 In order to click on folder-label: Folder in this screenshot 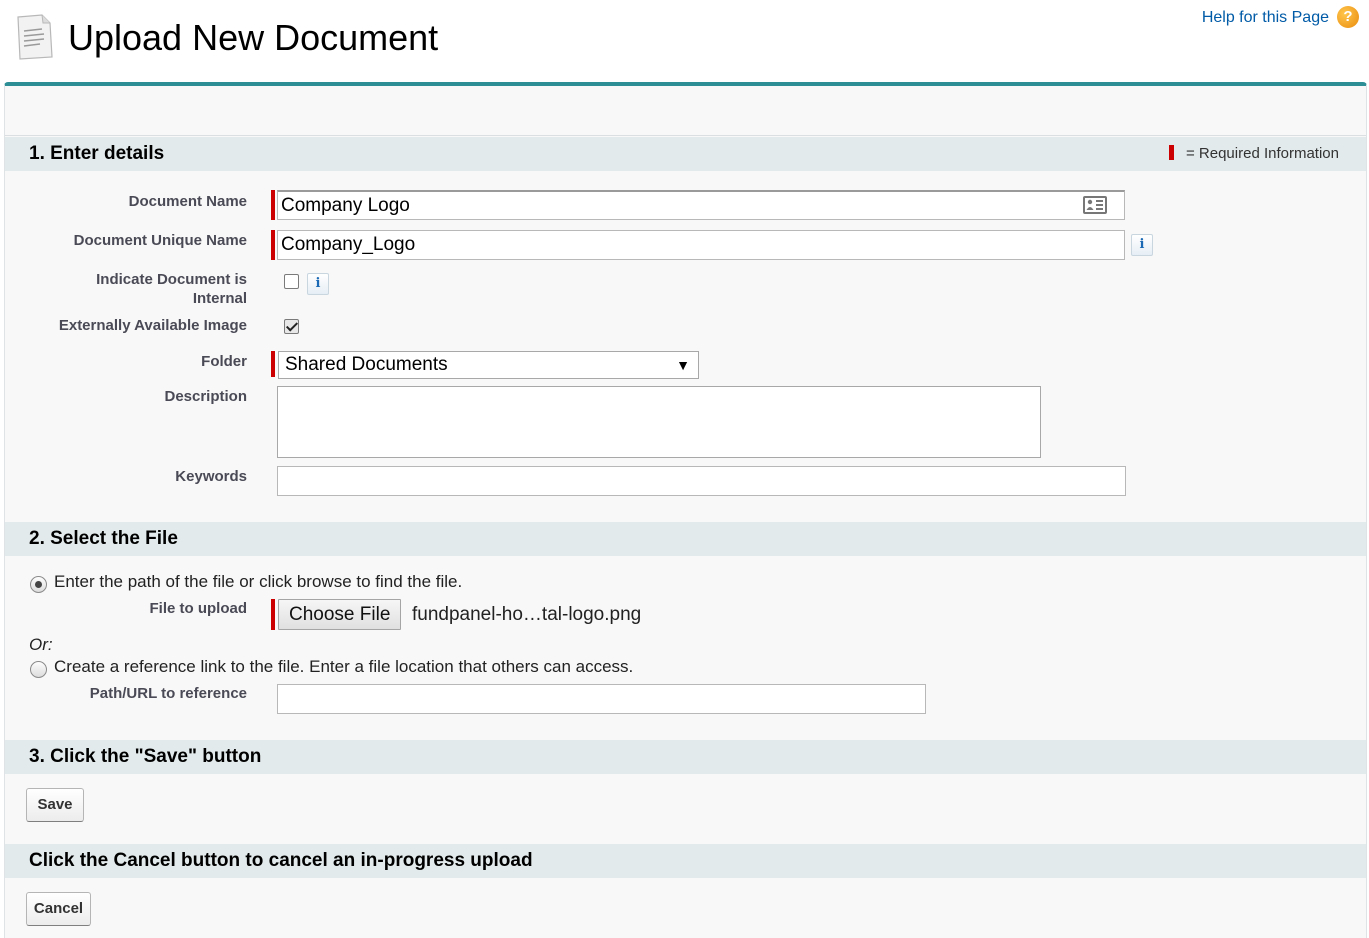, I will do `click(224, 361)`.